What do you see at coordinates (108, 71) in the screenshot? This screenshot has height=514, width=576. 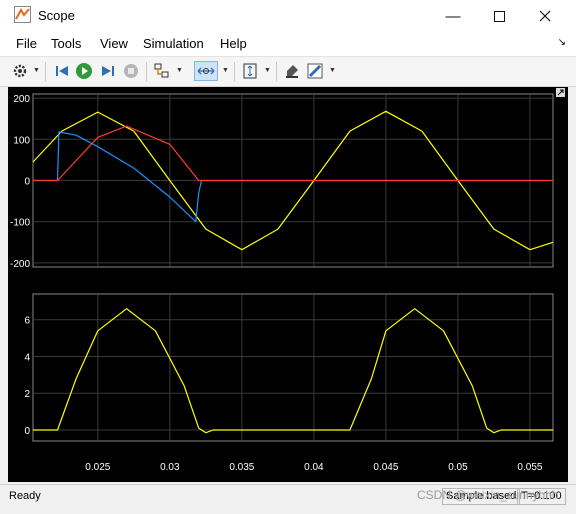 I see `step-forward-icon` at bounding box center [108, 71].